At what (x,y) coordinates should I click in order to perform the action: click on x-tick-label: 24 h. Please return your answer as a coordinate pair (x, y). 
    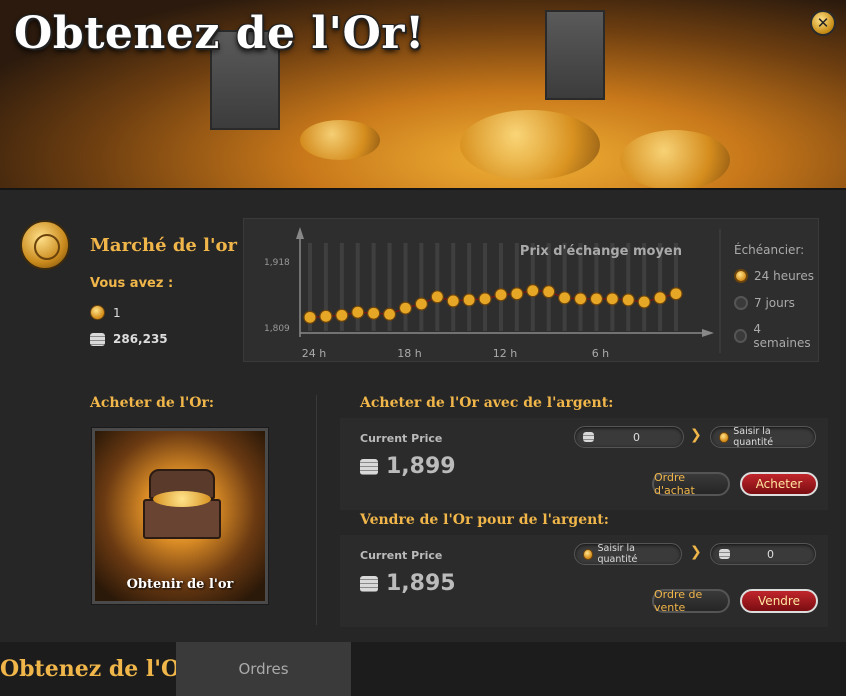
    Looking at the image, I should click on (314, 353).